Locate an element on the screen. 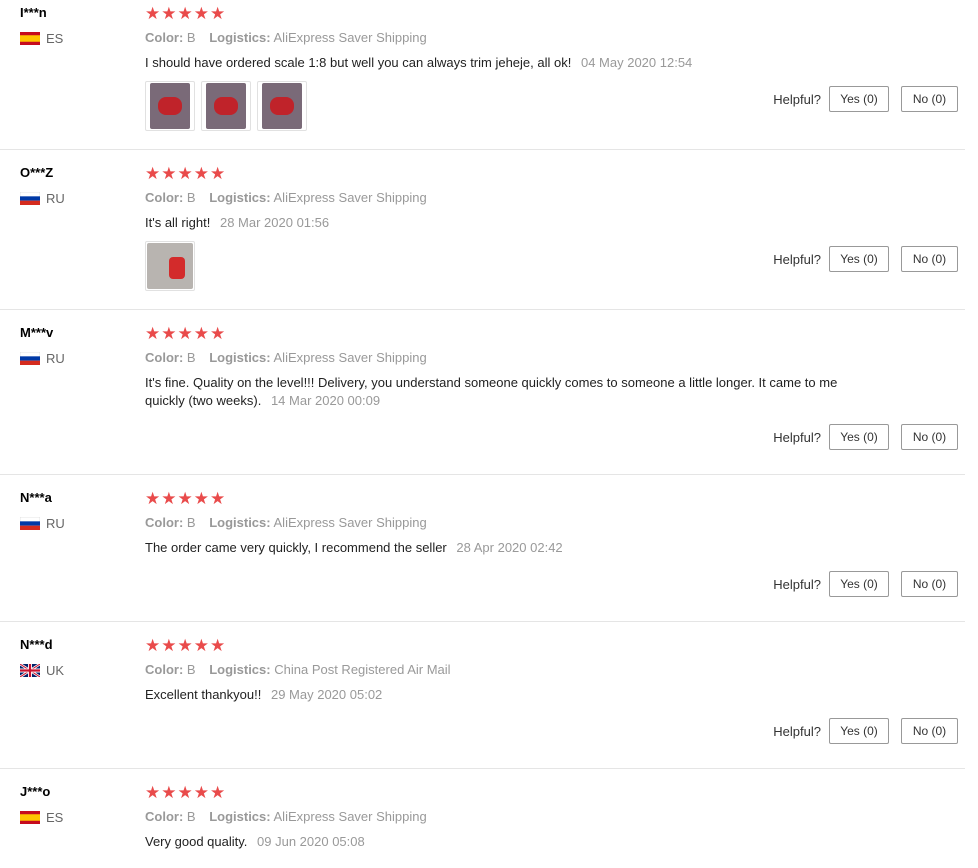 This screenshot has height=868, width=978. review-text: It's all right! 28 Mar 2020 01:56 is located at coordinates (505, 223).